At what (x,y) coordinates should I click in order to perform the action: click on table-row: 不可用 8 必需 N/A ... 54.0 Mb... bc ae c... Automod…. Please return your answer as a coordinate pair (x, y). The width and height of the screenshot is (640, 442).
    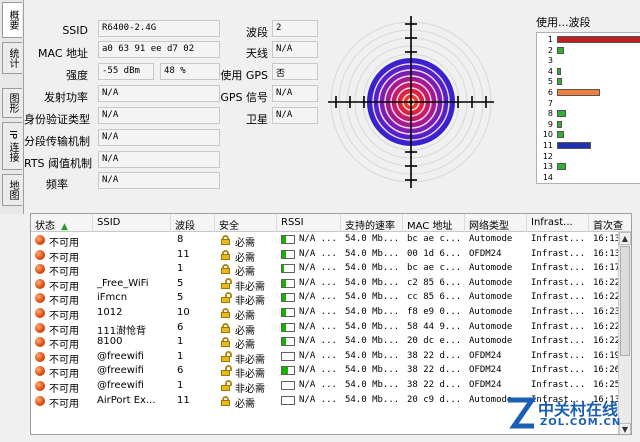
    Looking at the image, I should click on (325, 241).